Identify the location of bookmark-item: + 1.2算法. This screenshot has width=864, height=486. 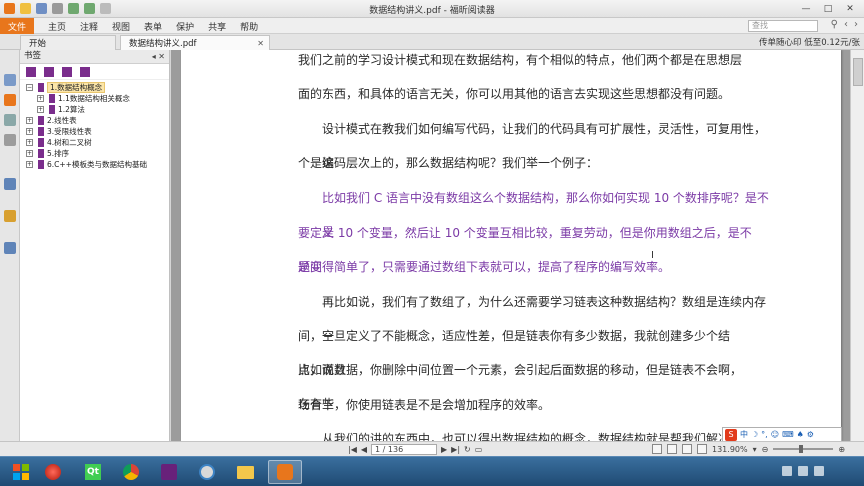
(94, 109).